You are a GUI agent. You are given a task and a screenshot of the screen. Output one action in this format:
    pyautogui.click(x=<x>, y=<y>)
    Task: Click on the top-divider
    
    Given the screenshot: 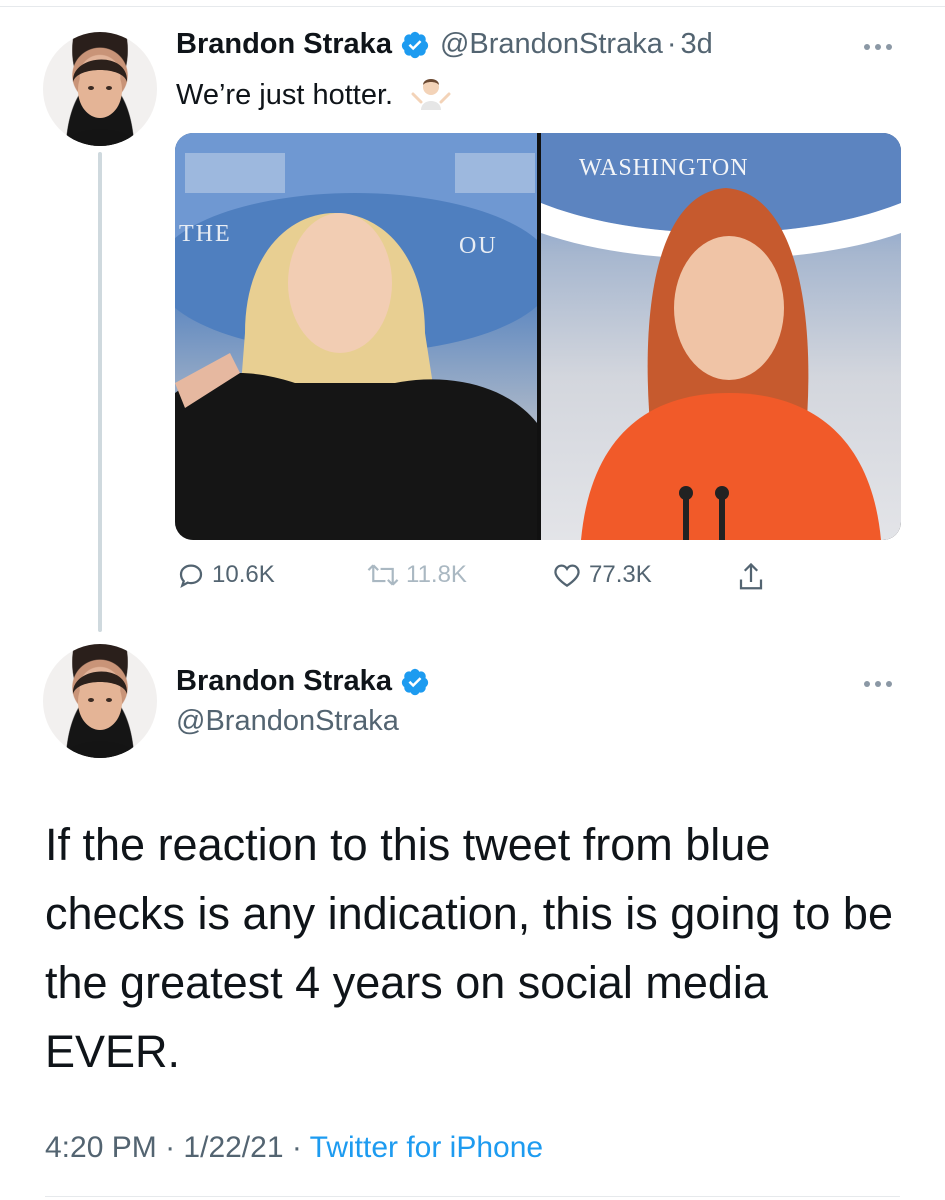 What is the action you would take?
    pyautogui.click(x=472, y=3)
    